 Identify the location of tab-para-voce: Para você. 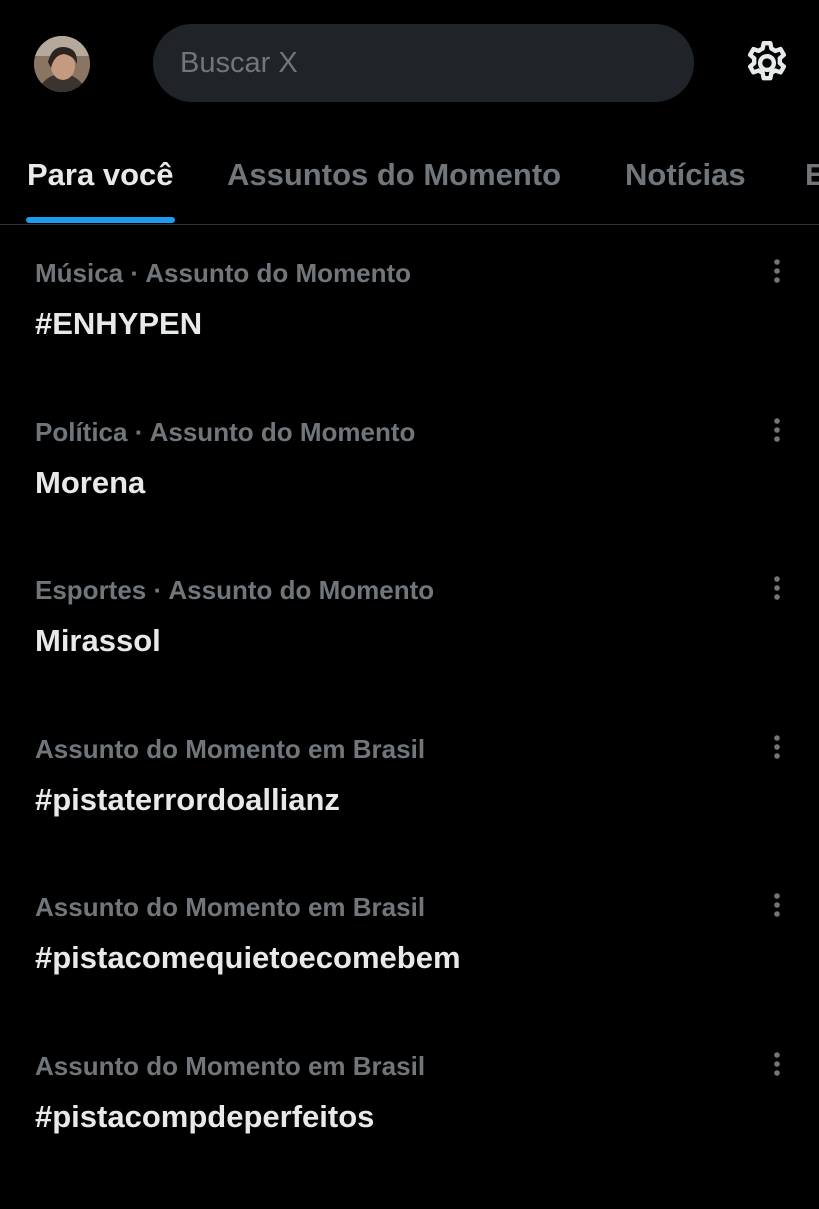
(100, 175).